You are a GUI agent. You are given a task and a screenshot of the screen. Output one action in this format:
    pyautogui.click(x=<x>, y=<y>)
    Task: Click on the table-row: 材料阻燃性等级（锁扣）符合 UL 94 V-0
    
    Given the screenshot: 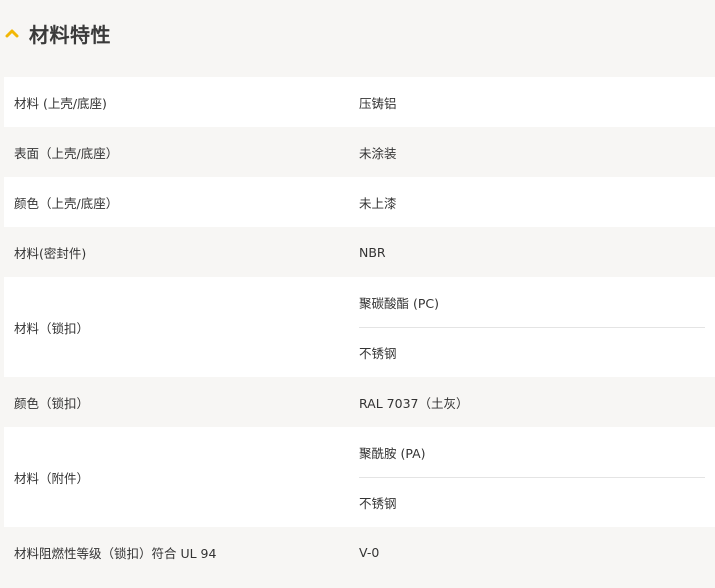 What is the action you would take?
    pyautogui.click(x=359, y=552)
    